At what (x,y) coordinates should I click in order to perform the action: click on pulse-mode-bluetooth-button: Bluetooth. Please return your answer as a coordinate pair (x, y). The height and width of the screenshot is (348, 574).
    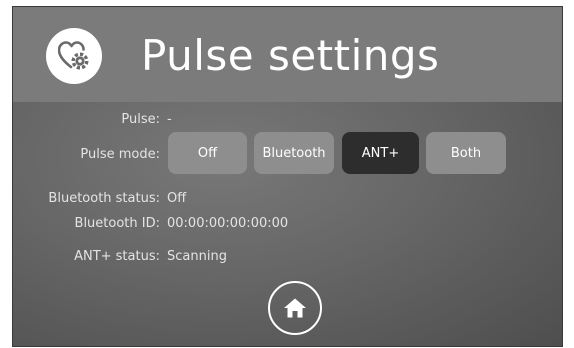
    Looking at the image, I should click on (294, 153).